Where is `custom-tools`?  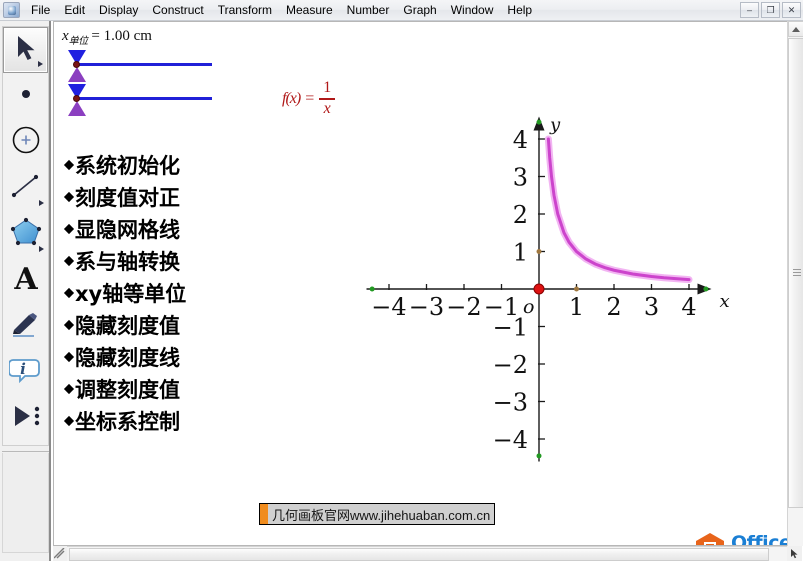 custom-tools is located at coordinates (25, 418).